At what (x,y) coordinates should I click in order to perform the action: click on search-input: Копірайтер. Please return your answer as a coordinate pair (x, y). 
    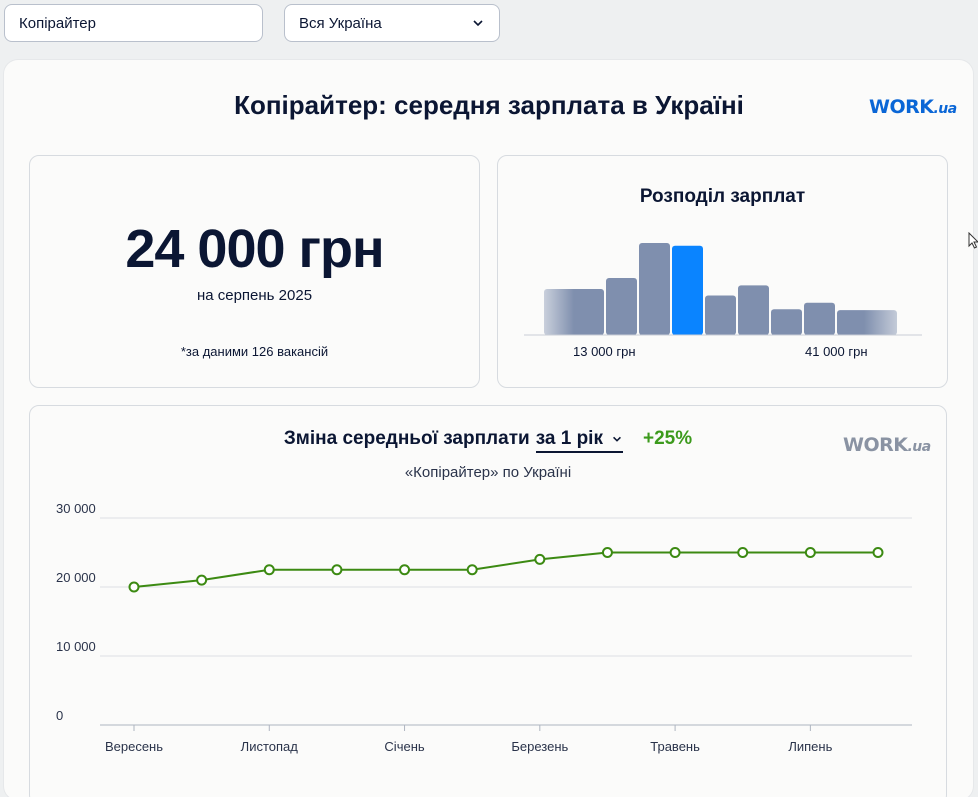
    Looking at the image, I should click on (133, 23).